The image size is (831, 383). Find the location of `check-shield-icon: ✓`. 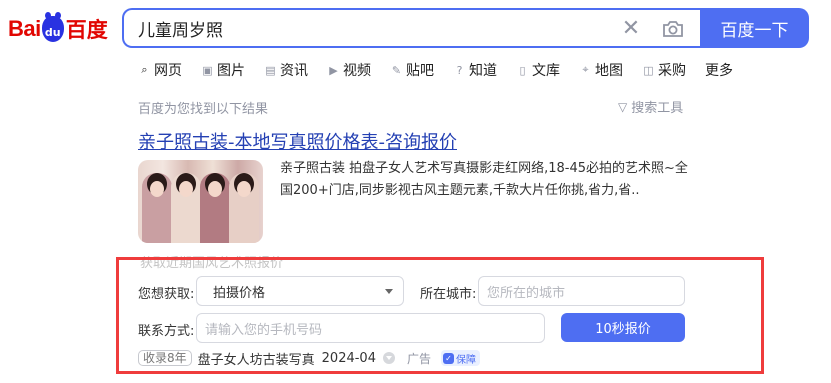

check-shield-icon: ✓ is located at coordinates (448, 358).